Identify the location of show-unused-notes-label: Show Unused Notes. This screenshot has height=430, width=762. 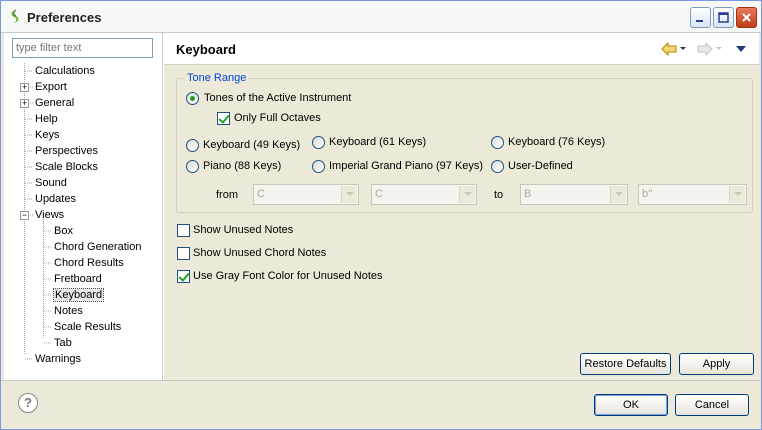
(243, 230).